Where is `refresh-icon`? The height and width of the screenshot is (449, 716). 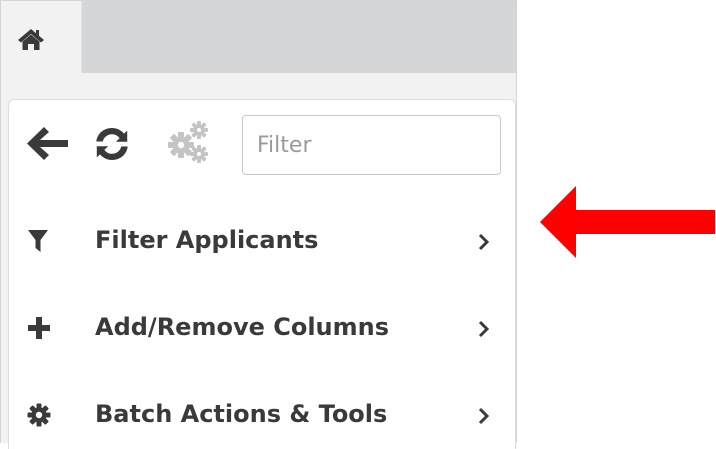 refresh-icon is located at coordinates (112, 144).